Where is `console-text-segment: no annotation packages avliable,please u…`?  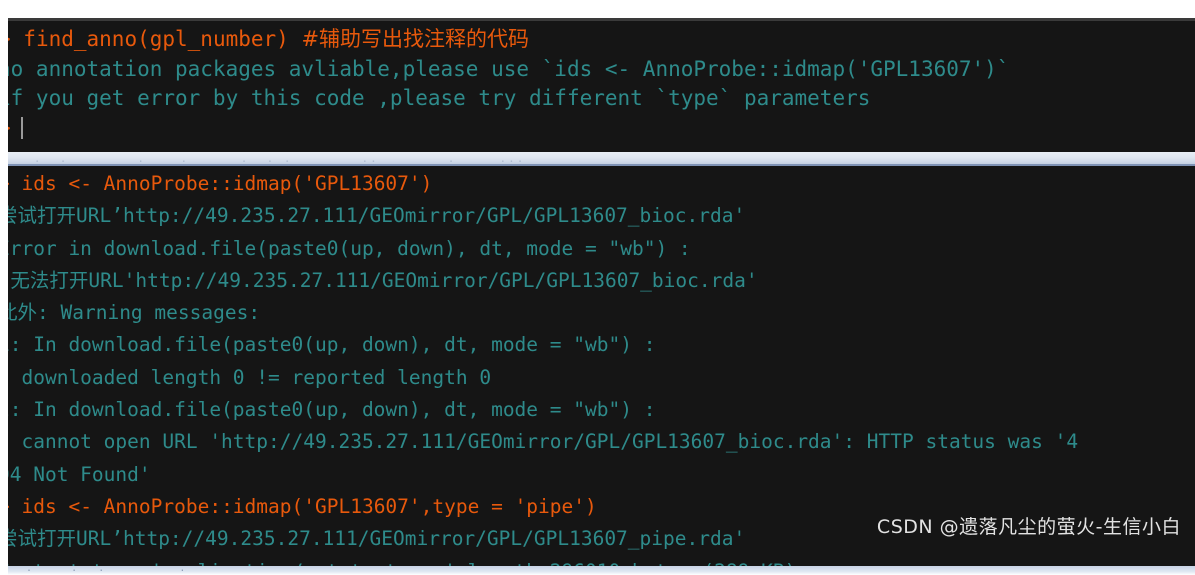
console-text-segment: no annotation packages avliable,please u… is located at coordinates (509, 68).